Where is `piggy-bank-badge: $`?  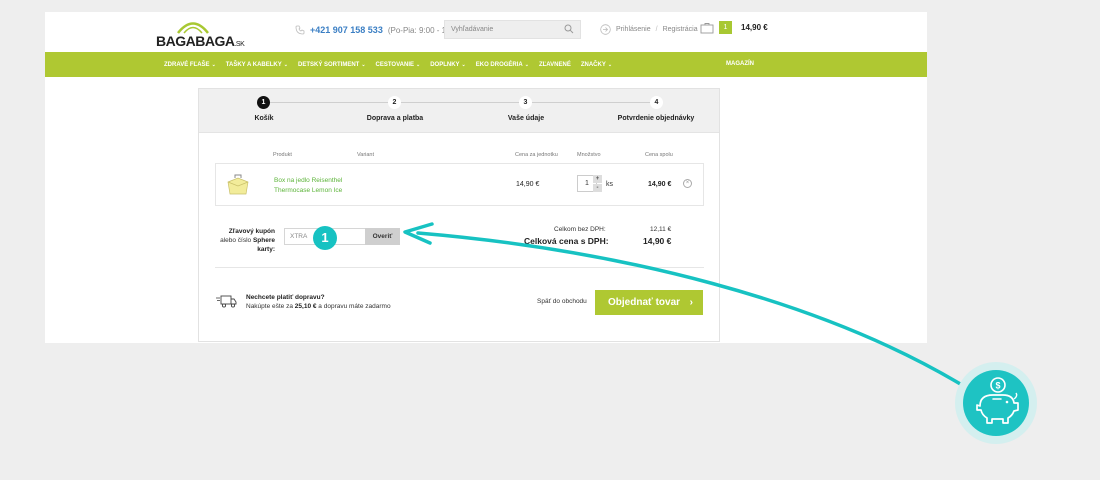 piggy-bank-badge: $ is located at coordinates (996, 403).